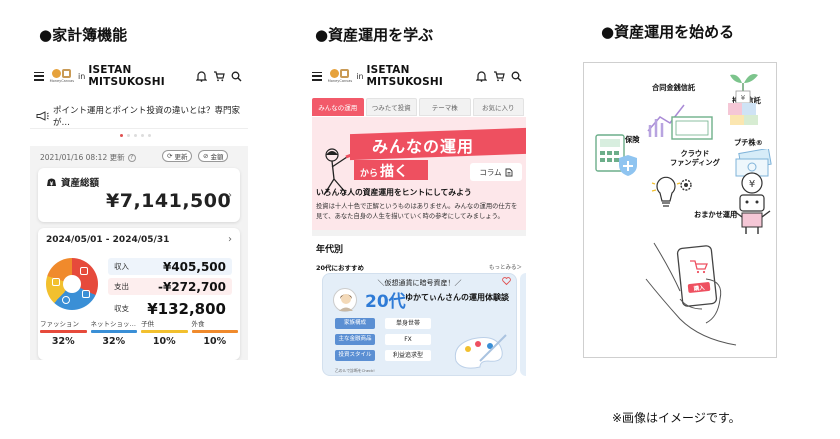  Describe the element at coordinates (170, 286) in the screenshot. I see `expense-row: 支出 -¥272,700` at that location.